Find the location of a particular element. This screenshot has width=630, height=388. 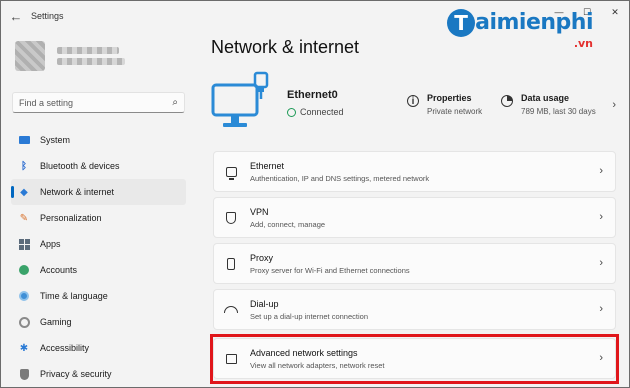

sidebar-item-privacy: Privacy & security is located at coordinates (98, 374).